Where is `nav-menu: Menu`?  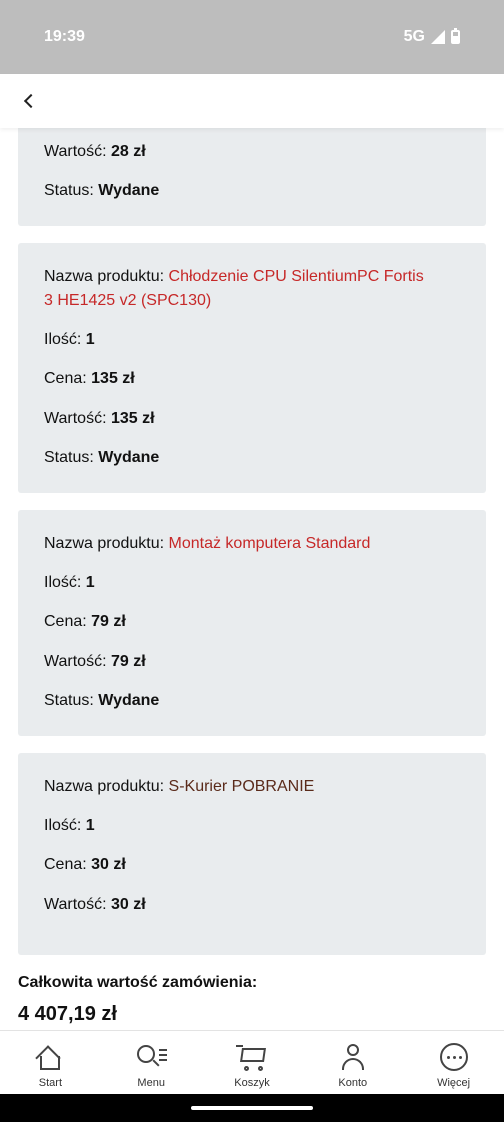 nav-menu: Menu is located at coordinates (151, 1062).